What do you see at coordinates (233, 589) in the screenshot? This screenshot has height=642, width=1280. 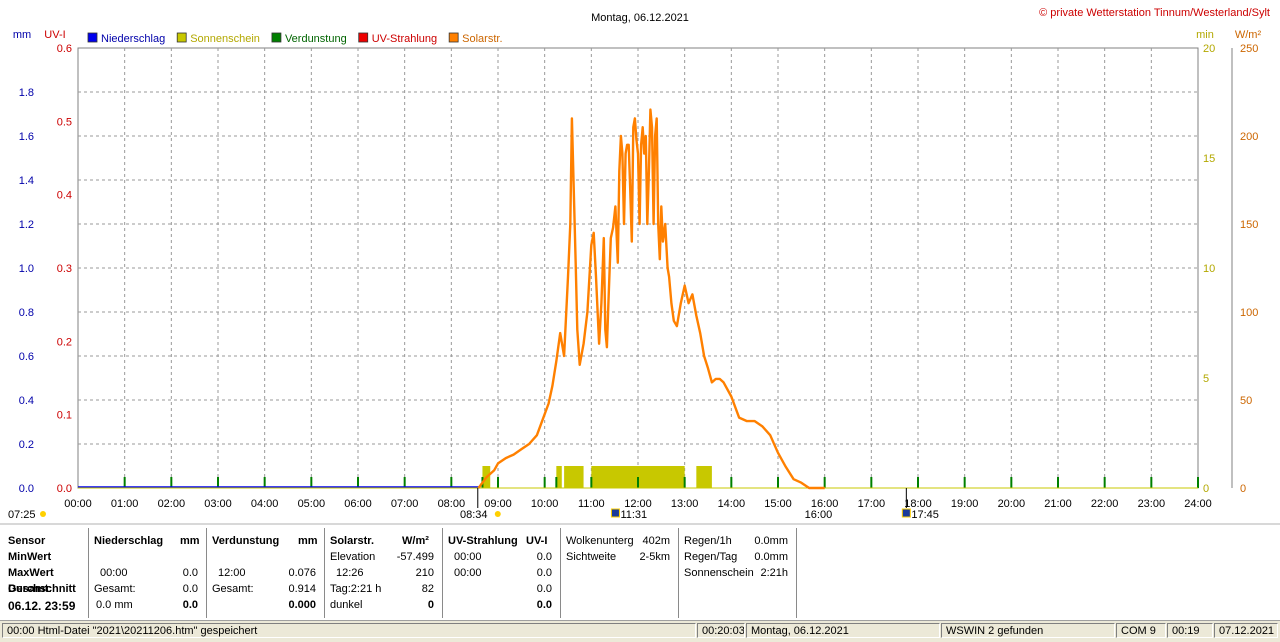 I see `verdunstung-total-label: Gesamt:` at bounding box center [233, 589].